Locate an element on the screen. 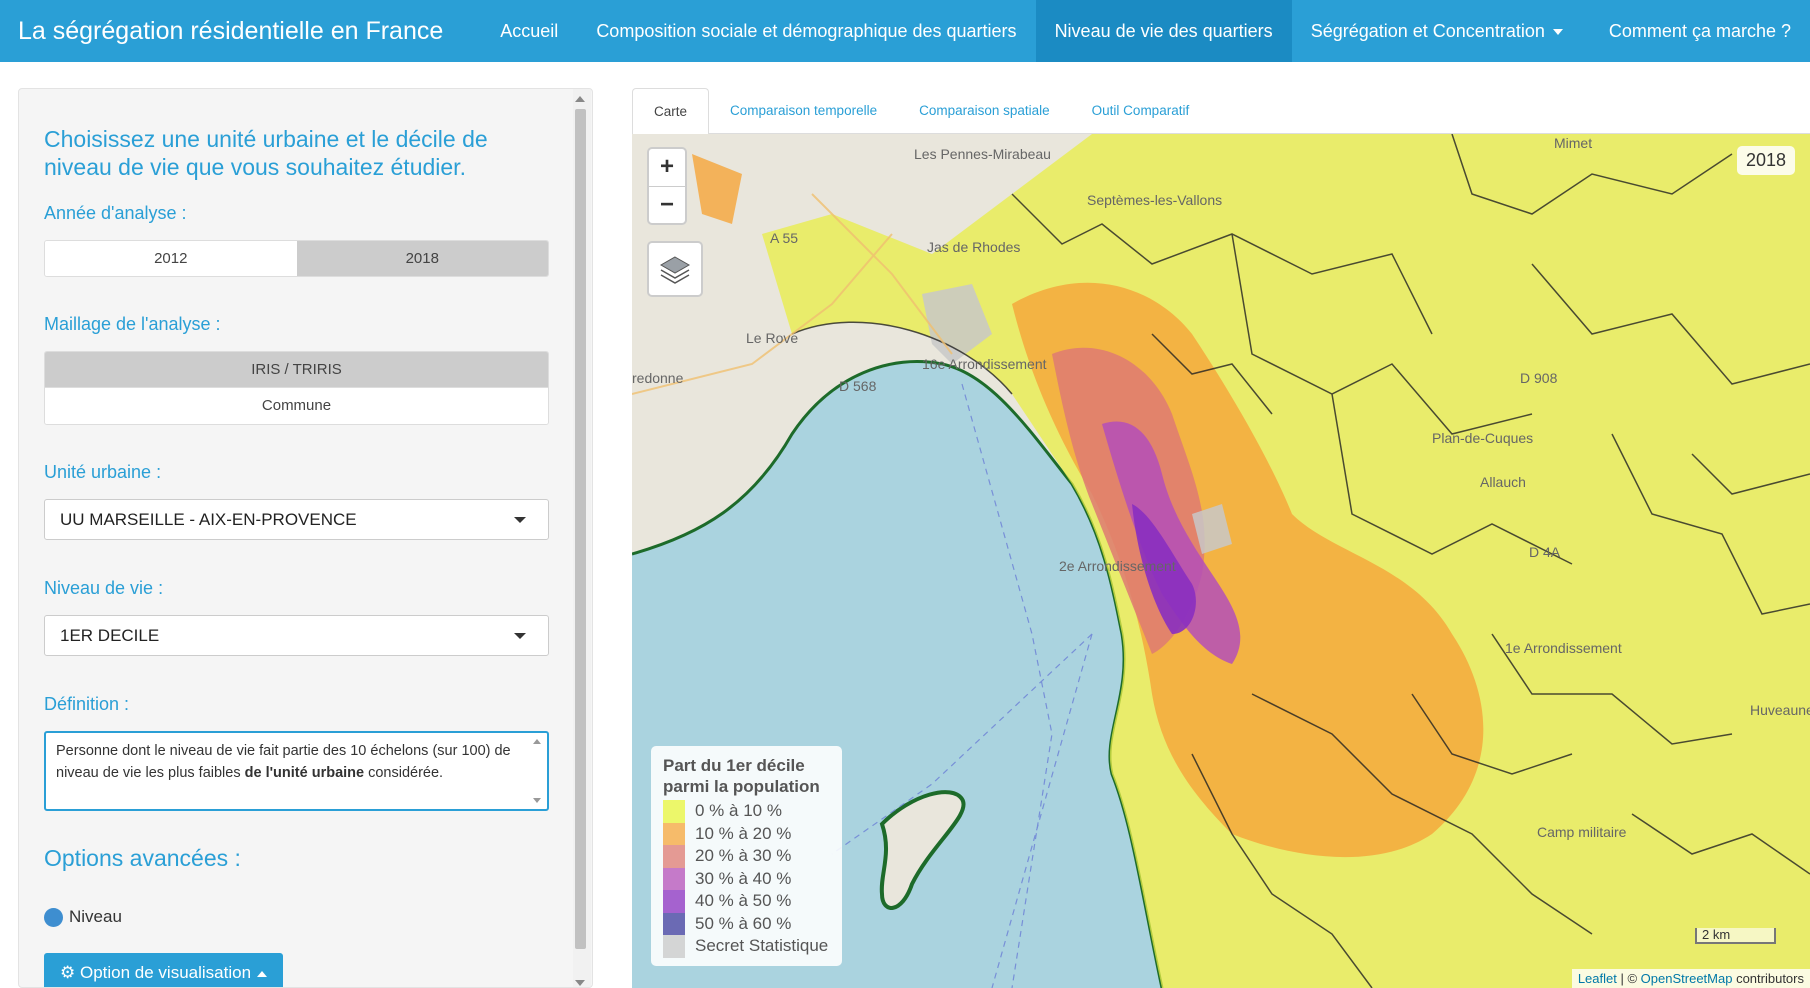 The width and height of the screenshot is (1810, 988). place-label: Le Rove is located at coordinates (772, 338).